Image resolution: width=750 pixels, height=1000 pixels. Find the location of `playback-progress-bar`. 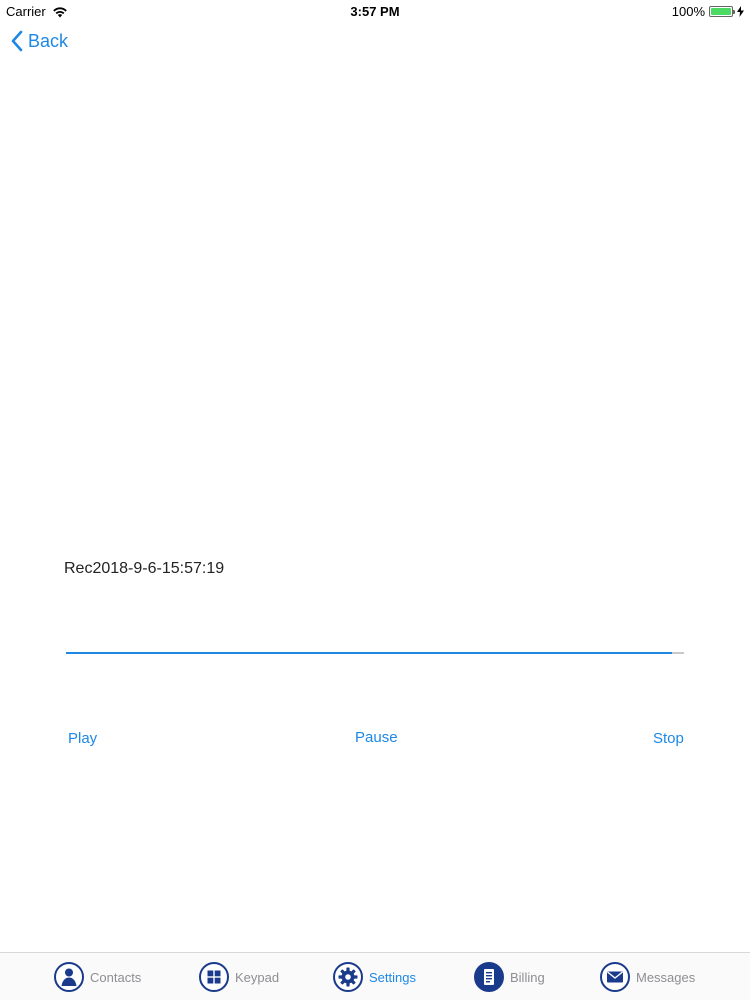

playback-progress-bar is located at coordinates (375, 653).